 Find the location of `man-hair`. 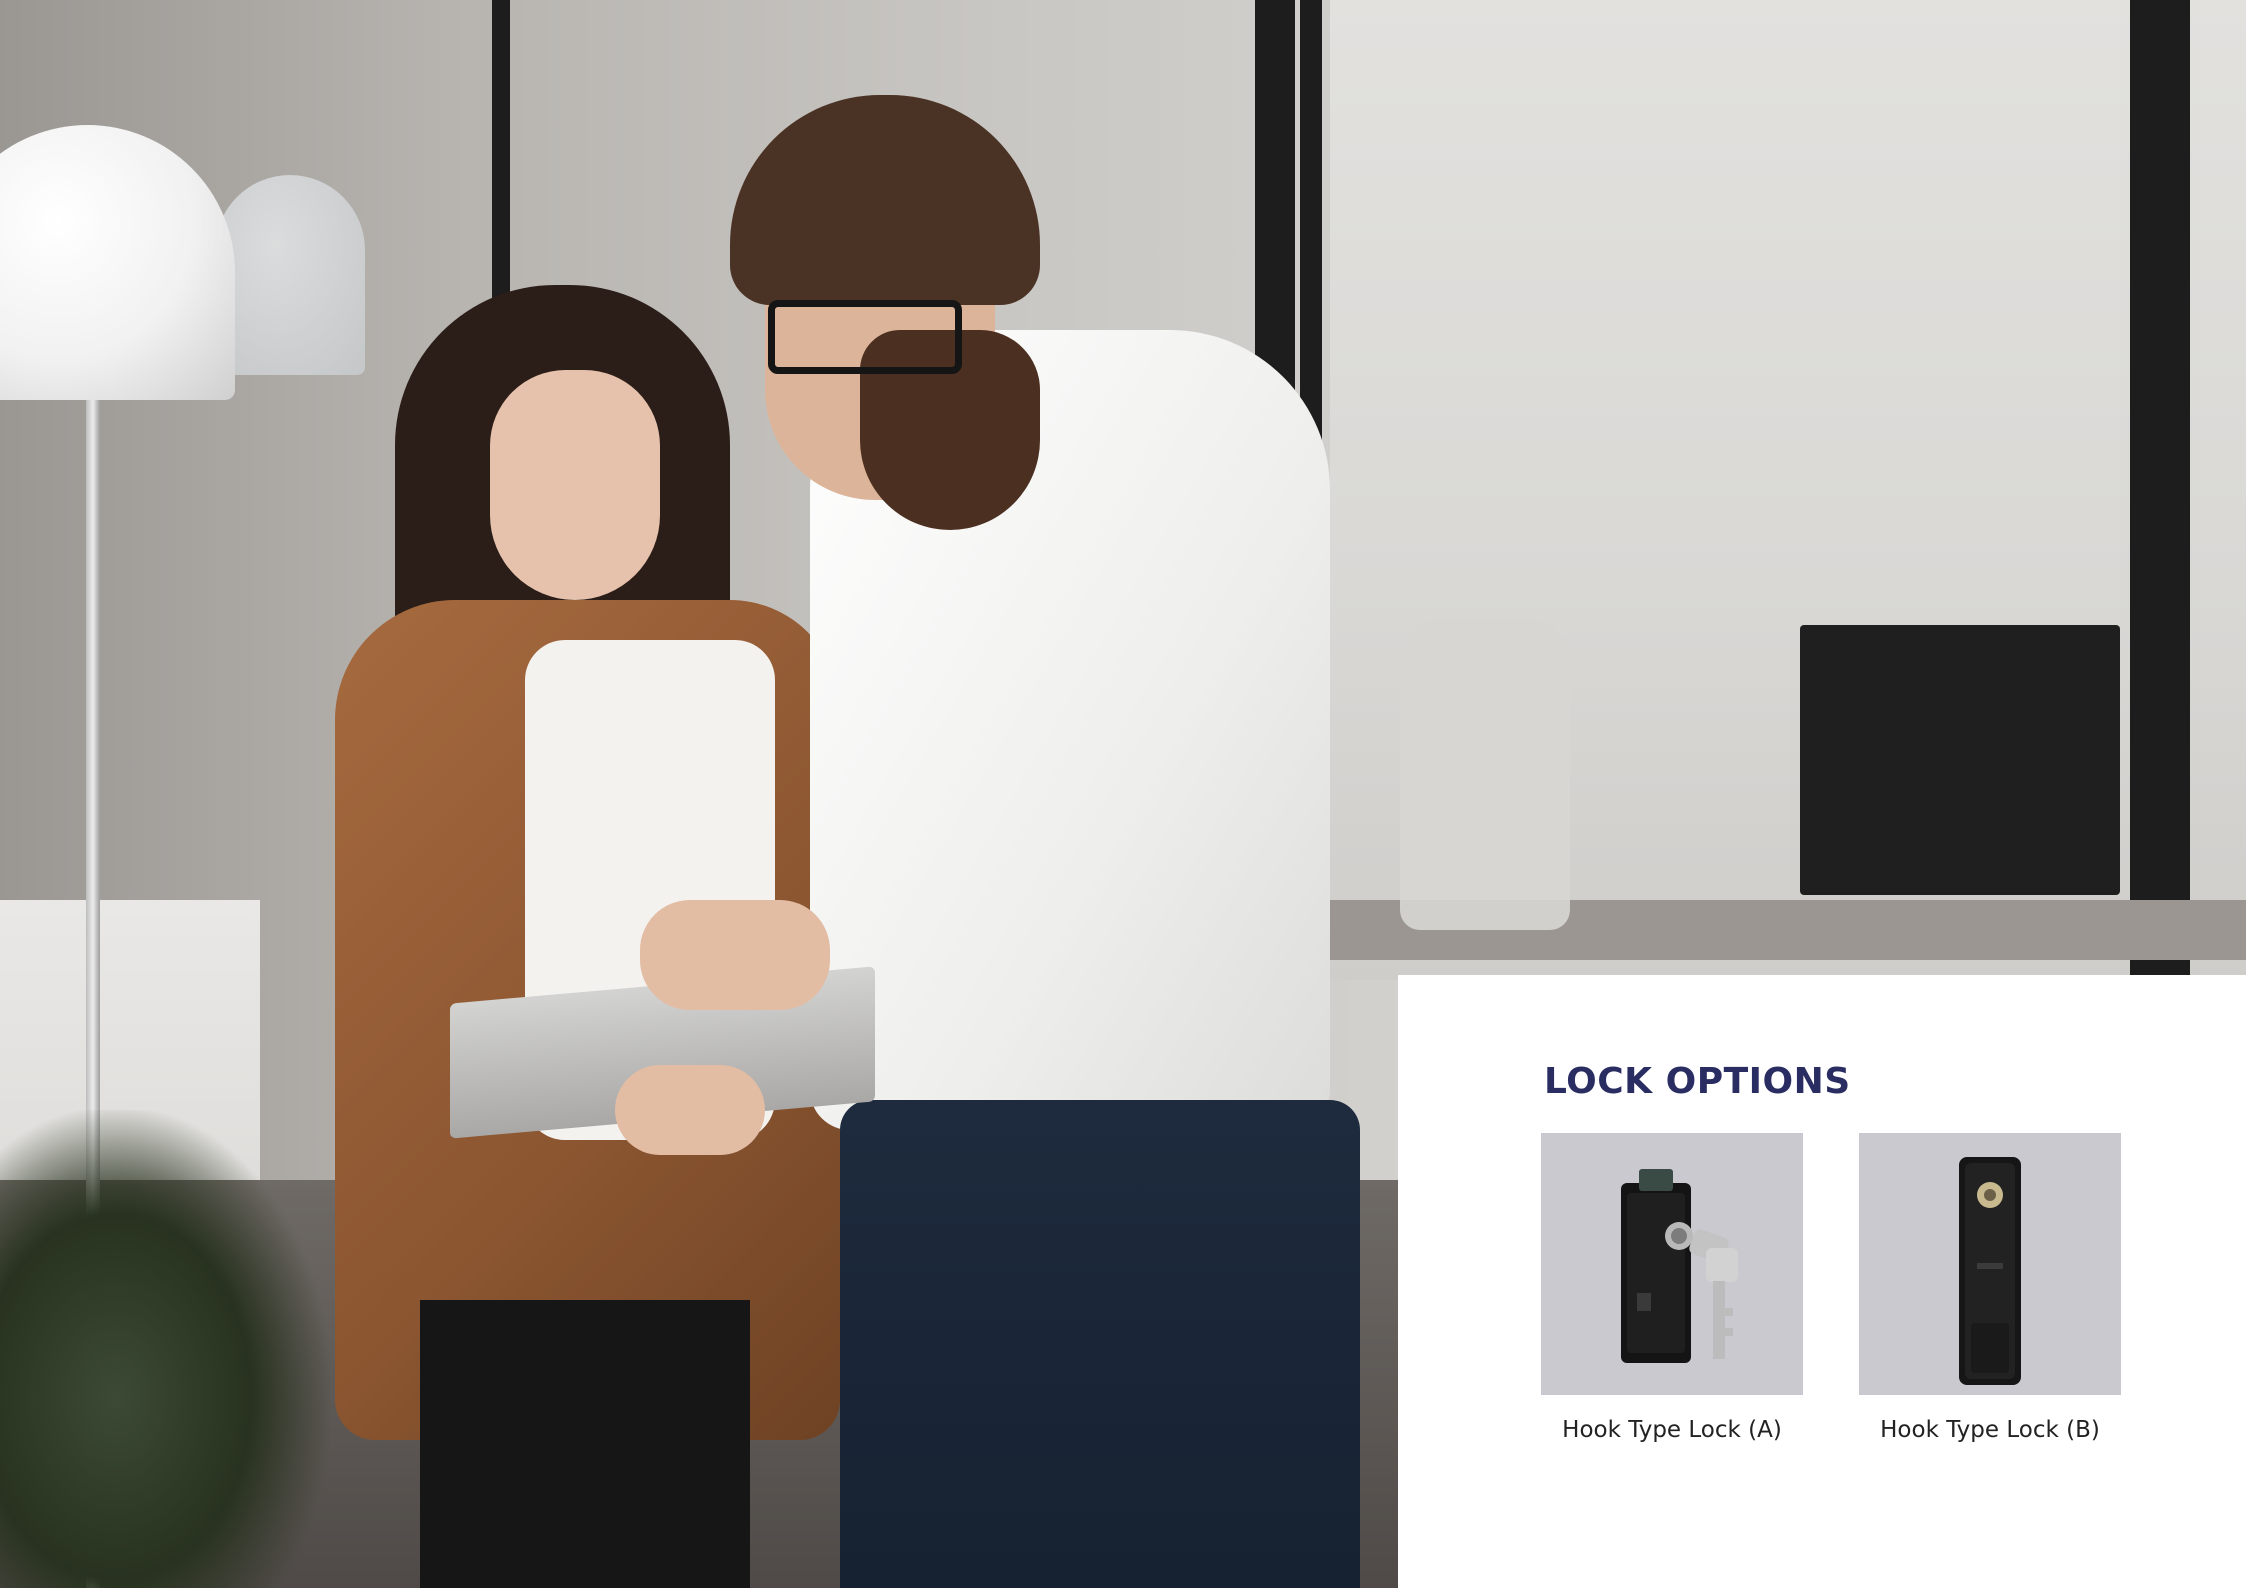

man-hair is located at coordinates (885, 200).